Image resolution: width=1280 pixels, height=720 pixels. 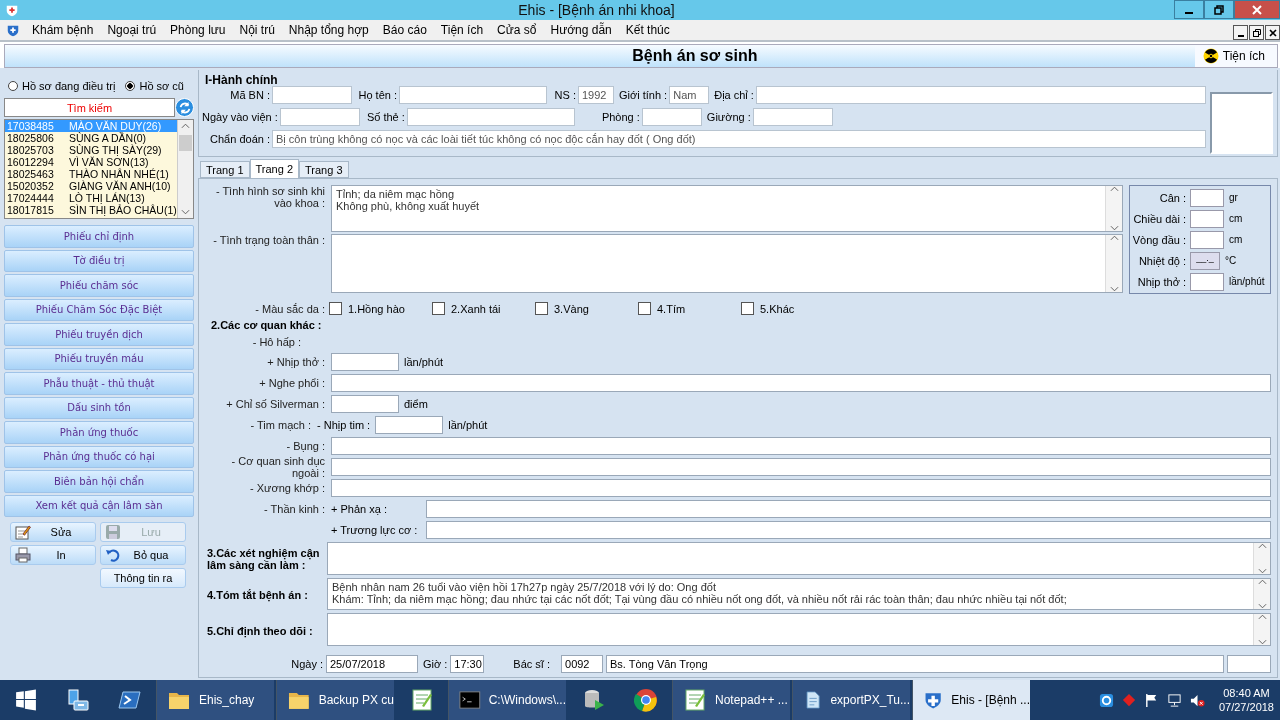 I want to click on menu-item: Nhập tổng hợp, so click(x=328, y=30).